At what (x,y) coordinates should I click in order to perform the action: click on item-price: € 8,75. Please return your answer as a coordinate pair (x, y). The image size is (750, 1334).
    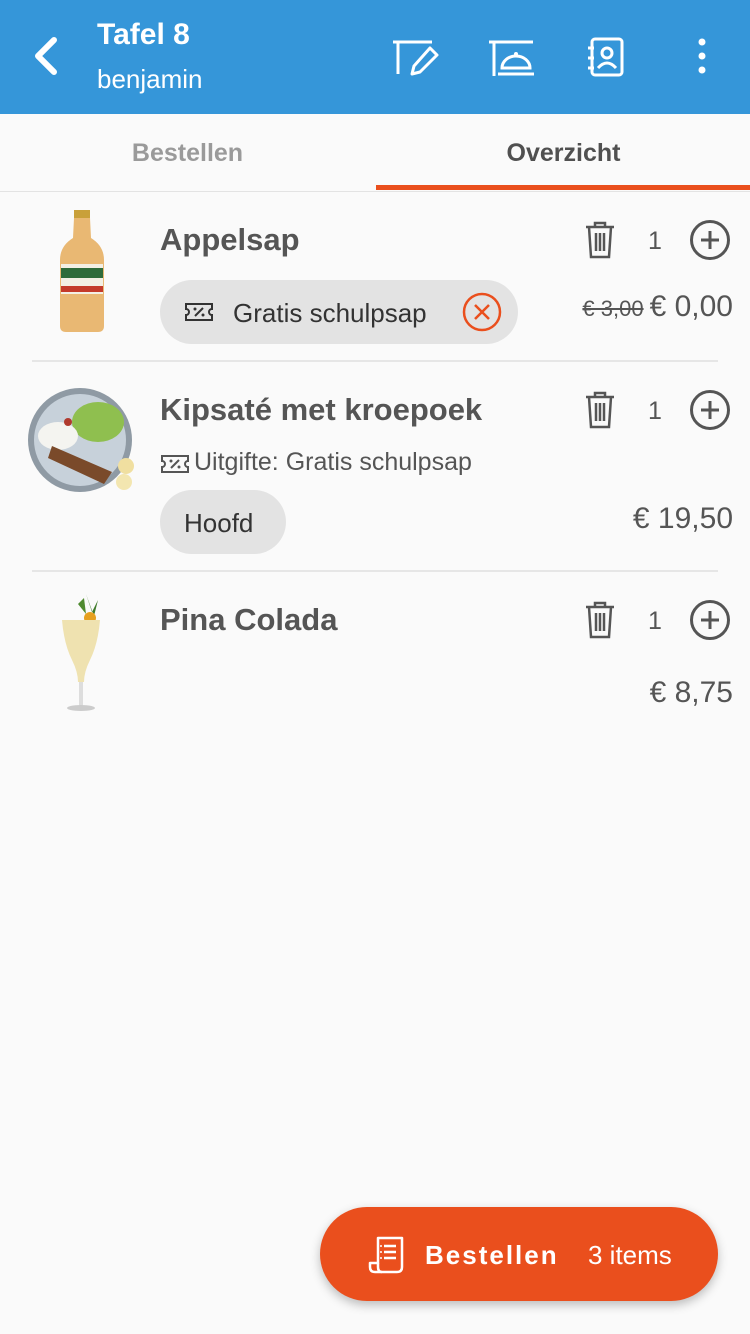
    Looking at the image, I should click on (691, 692).